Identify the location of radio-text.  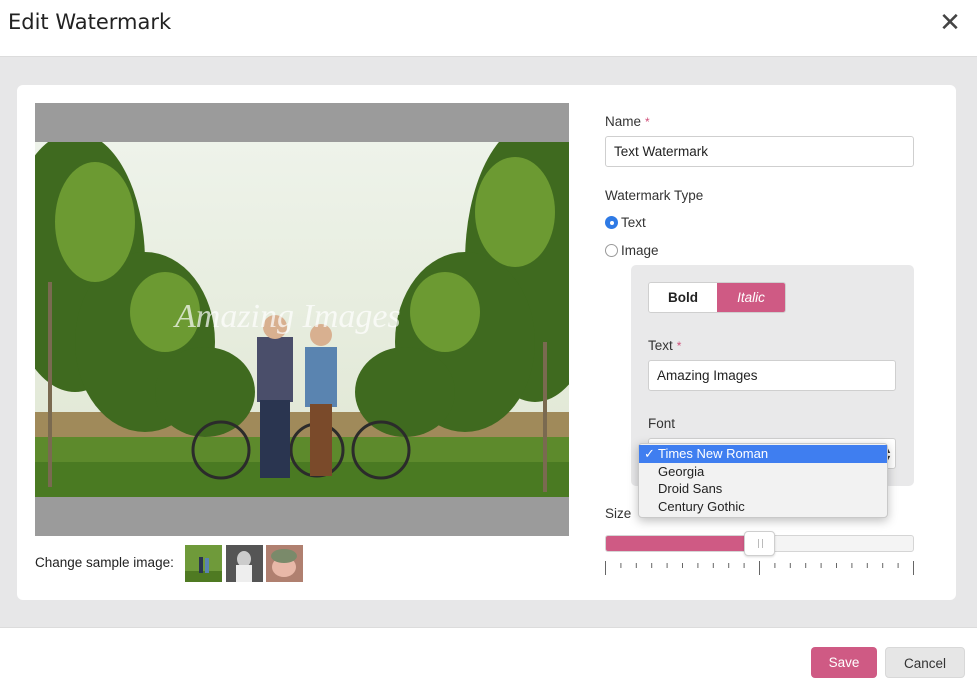
(611, 222).